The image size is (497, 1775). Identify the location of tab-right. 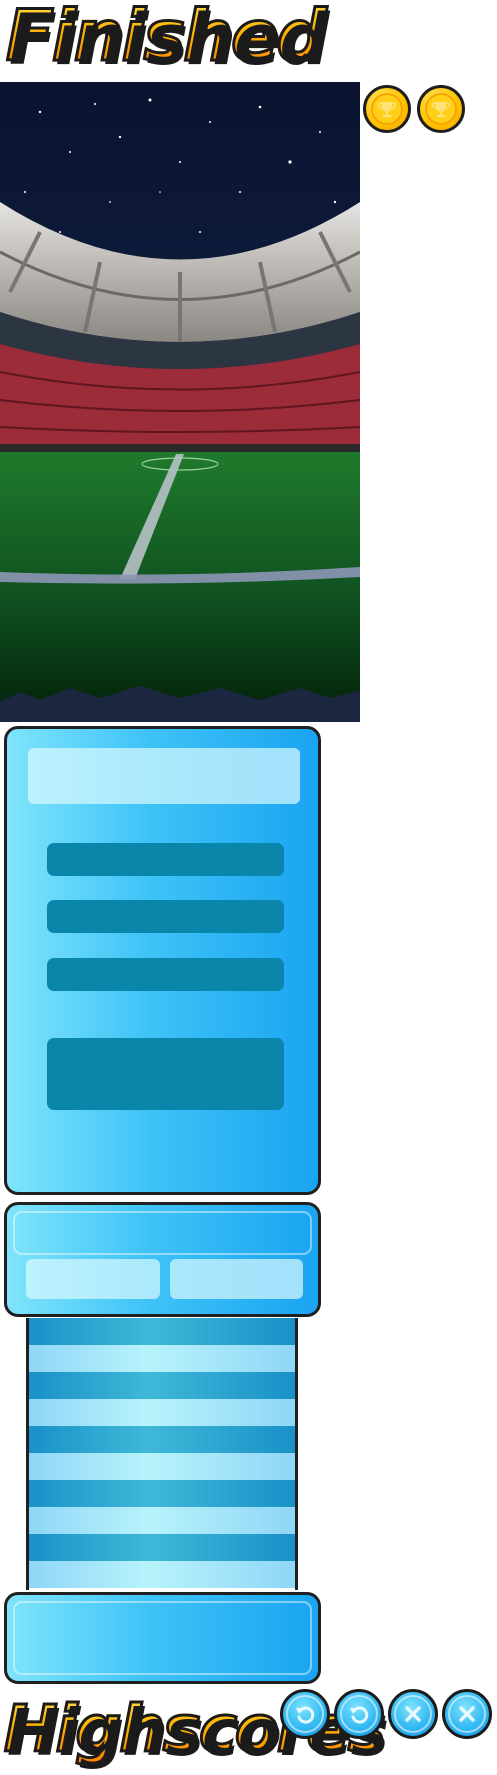
(236, 1279).